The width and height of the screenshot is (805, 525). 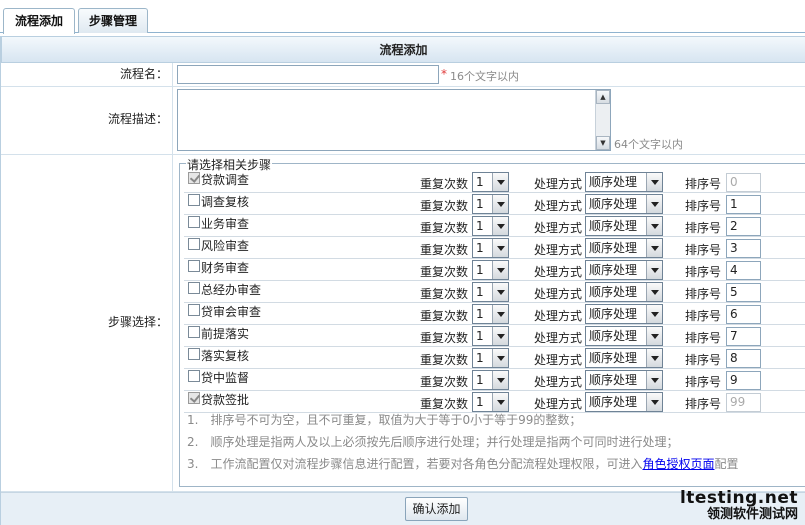 I want to click on order-number-input: 4, so click(x=743, y=270).